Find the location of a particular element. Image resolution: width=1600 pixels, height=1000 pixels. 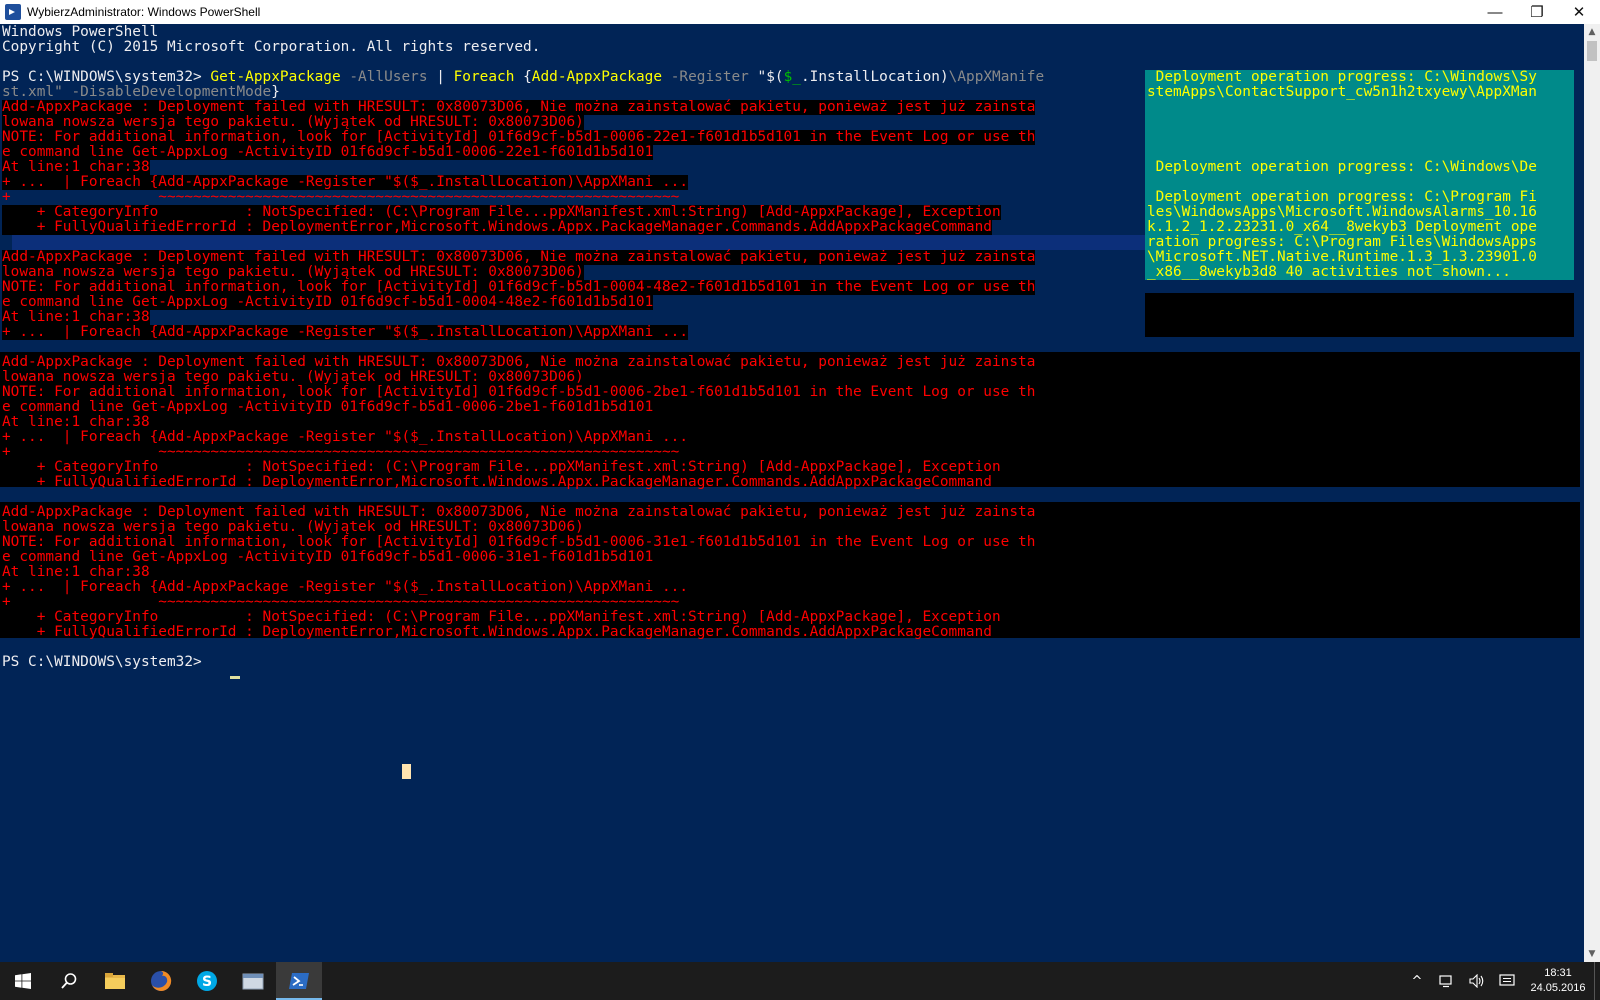

skype-icon: S is located at coordinates (207, 981).